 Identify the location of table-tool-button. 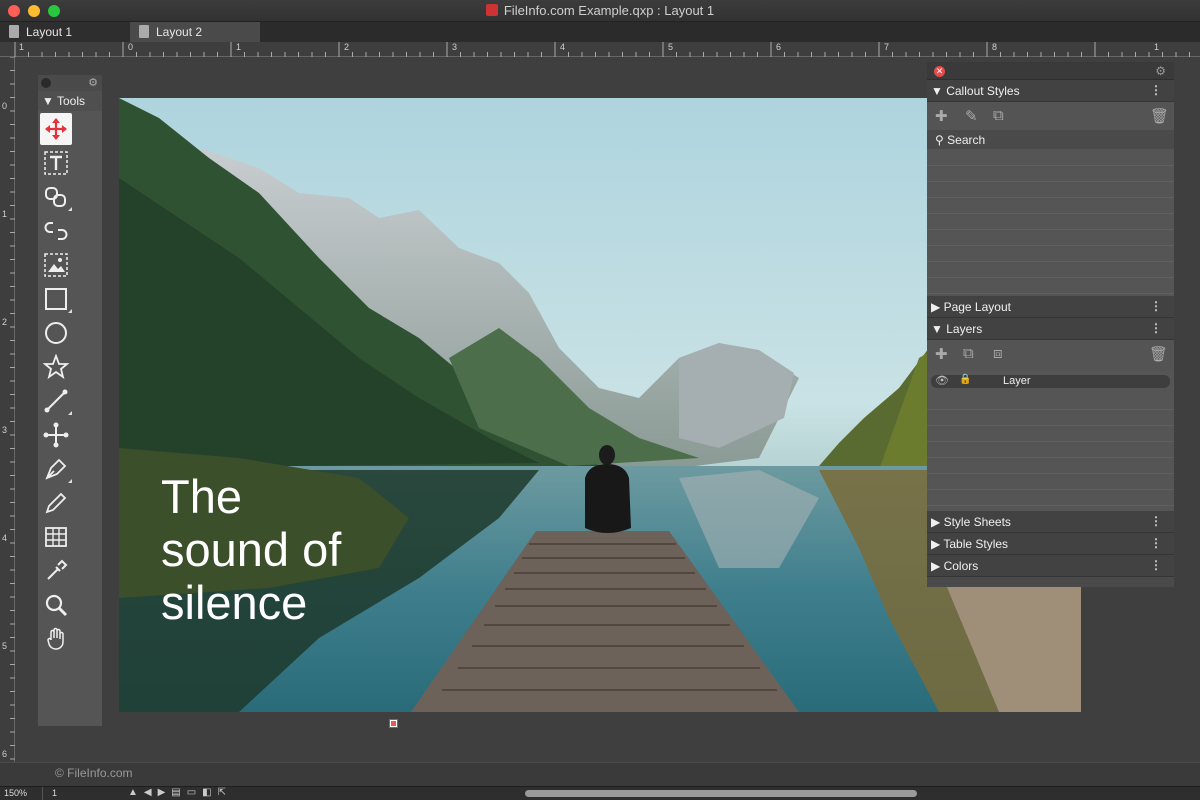
(56, 537).